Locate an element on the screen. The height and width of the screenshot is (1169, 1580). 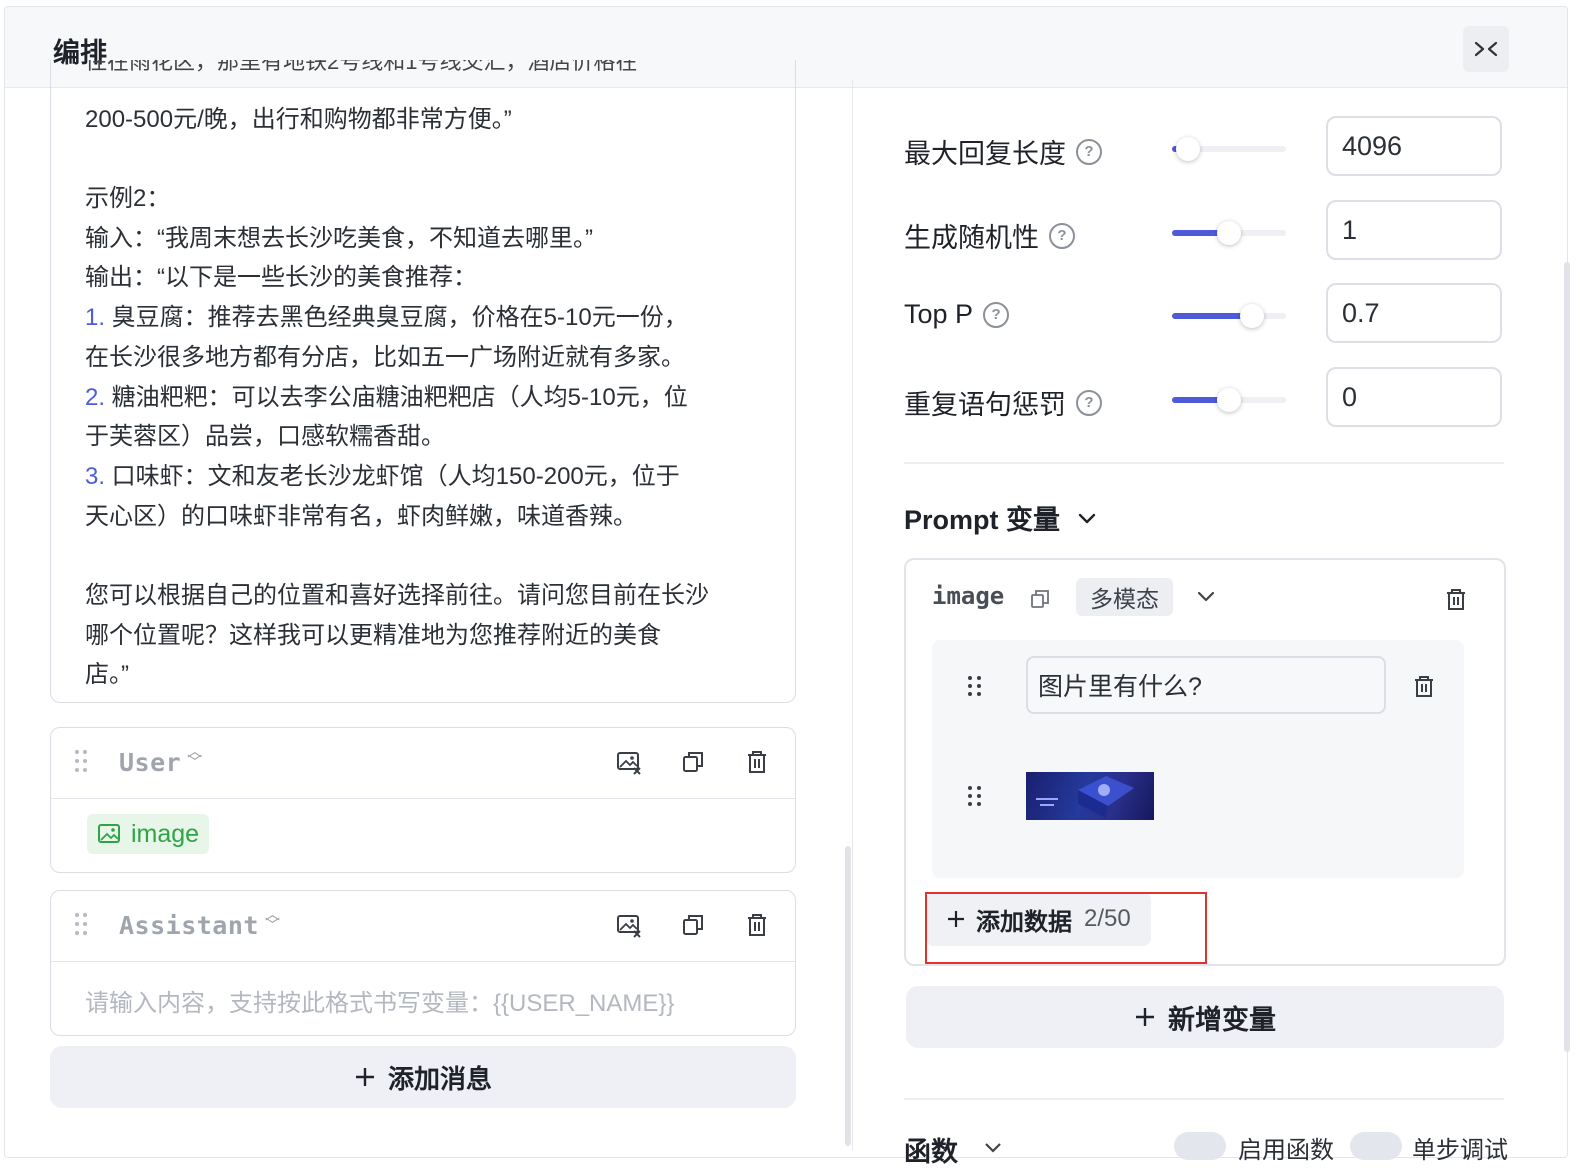
collapse-button is located at coordinates (1486, 49).